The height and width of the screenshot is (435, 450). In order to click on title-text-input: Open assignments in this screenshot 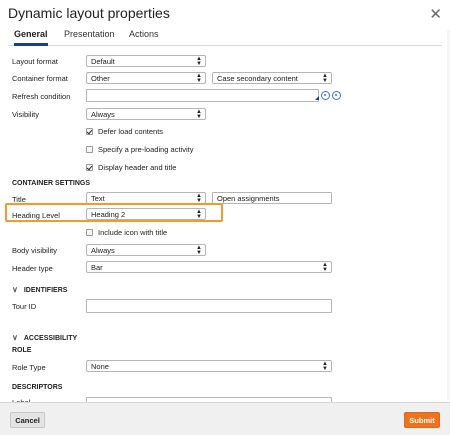, I will do `click(272, 198)`.